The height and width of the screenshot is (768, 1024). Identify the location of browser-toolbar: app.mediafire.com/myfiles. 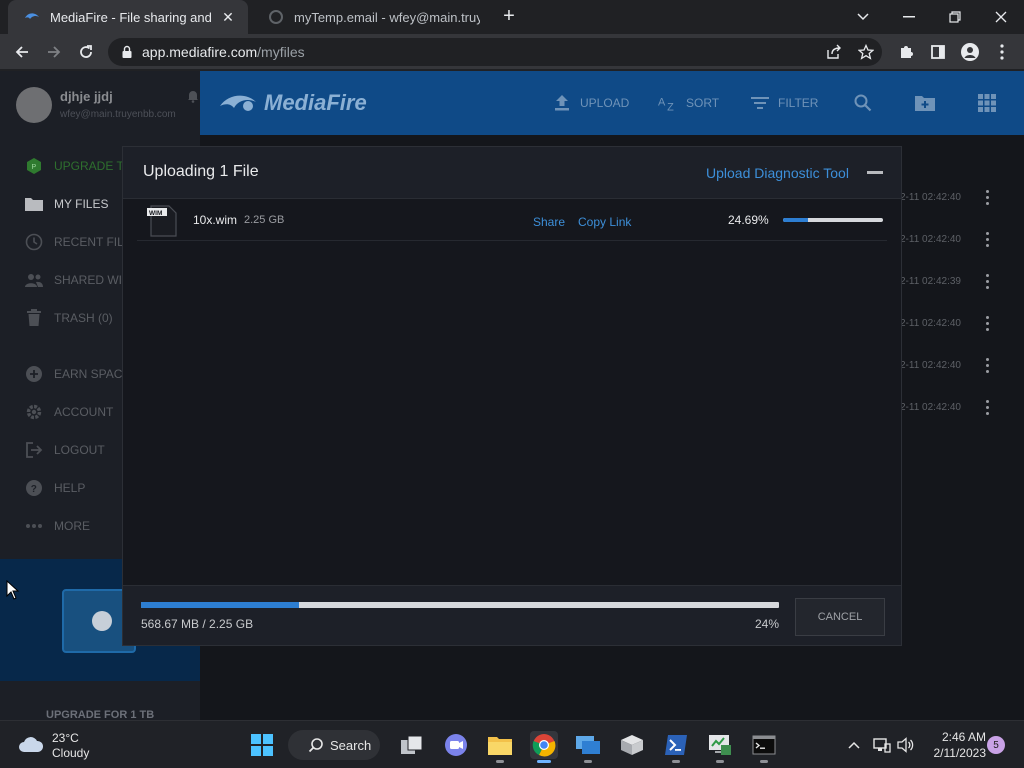
(512, 52).